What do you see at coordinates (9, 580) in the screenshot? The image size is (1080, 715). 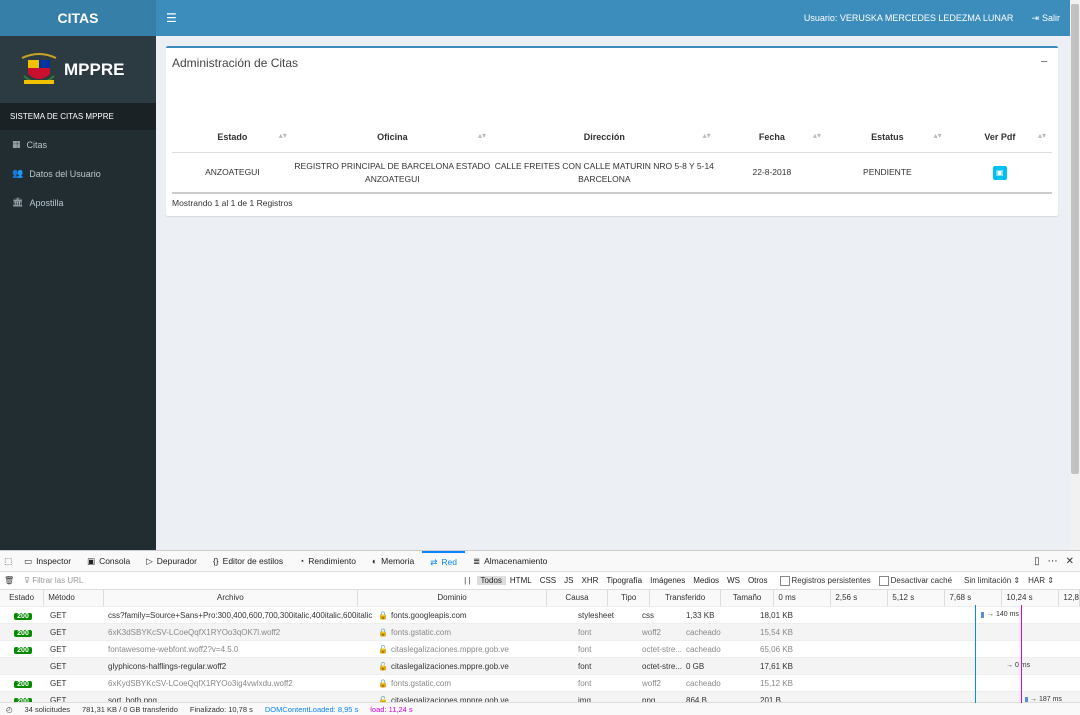 I see `trash-icon: 🗑` at bounding box center [9, 580].